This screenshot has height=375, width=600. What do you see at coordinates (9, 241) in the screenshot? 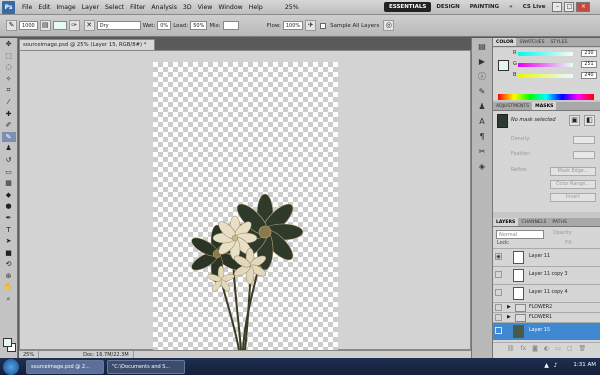
I see `path-select-icon: ➤` at bounding box center [9, 241].